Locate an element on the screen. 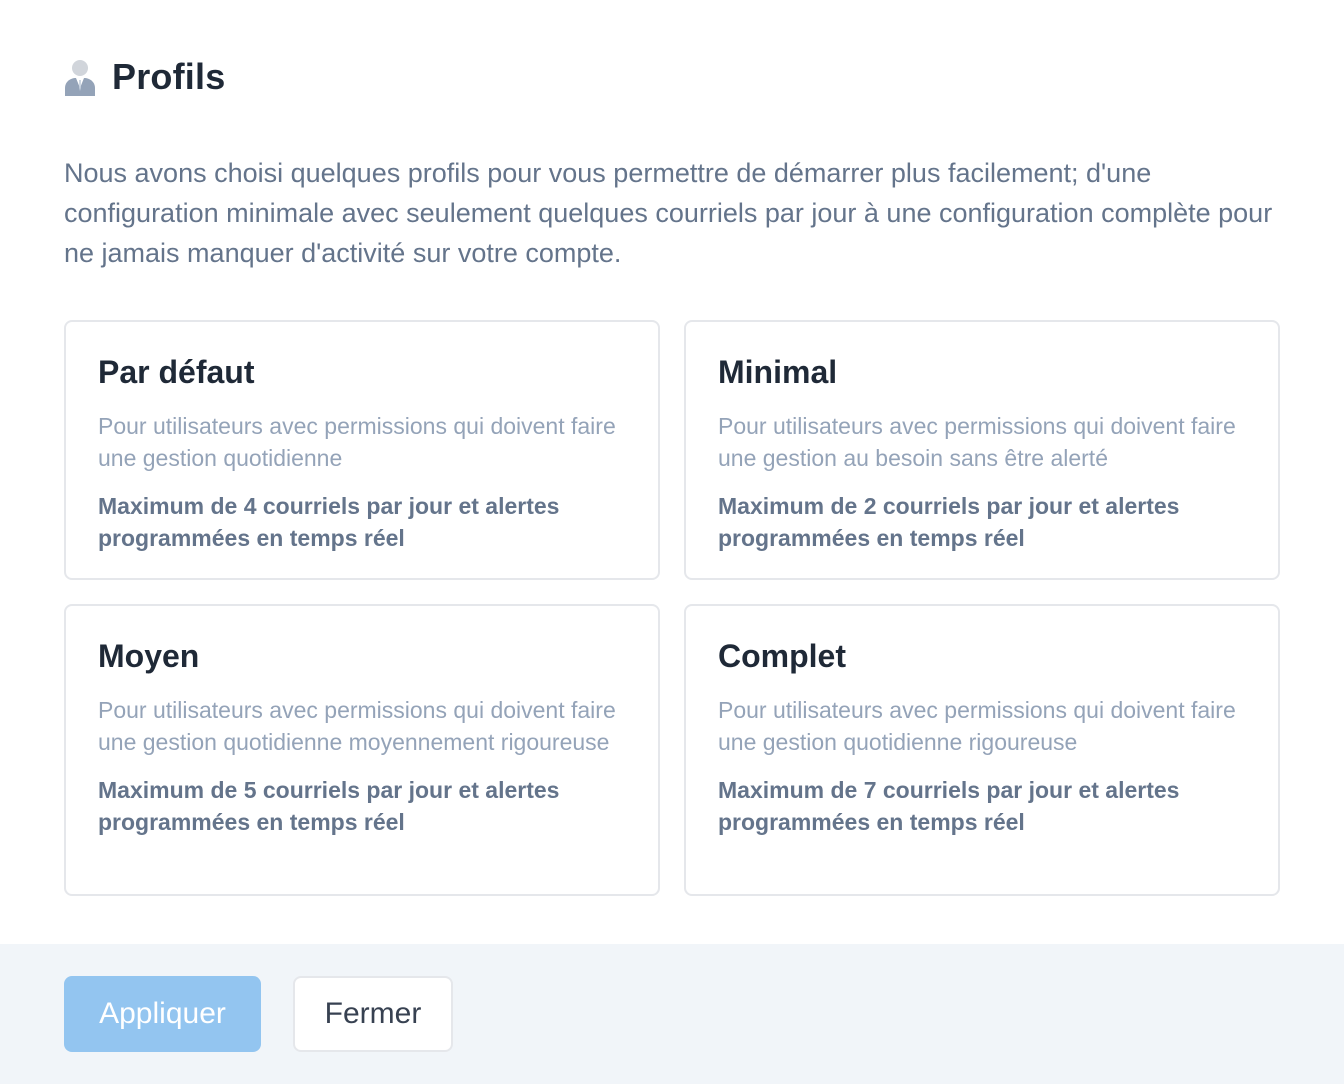 Image resolution: width=1344 pixels, height=1084 pixels. modal-footer: Appliquer Fermer is located at coordinates (672, 1014).